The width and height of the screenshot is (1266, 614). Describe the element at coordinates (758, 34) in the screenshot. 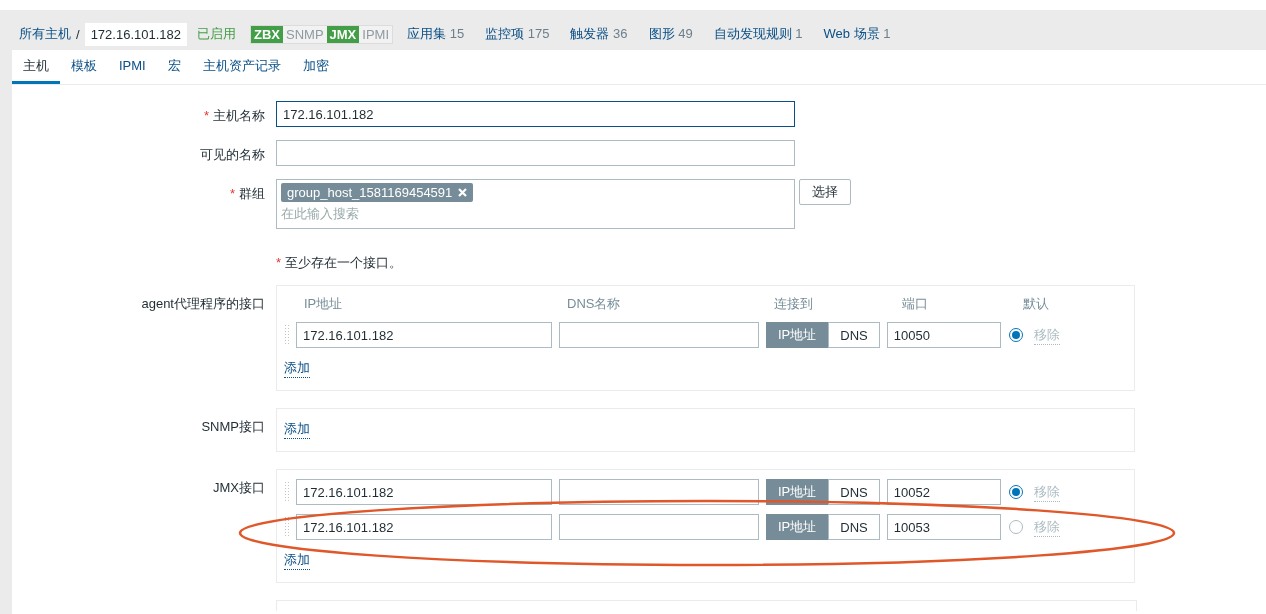

I see `host-link: 自动发现规则 1` at that location.